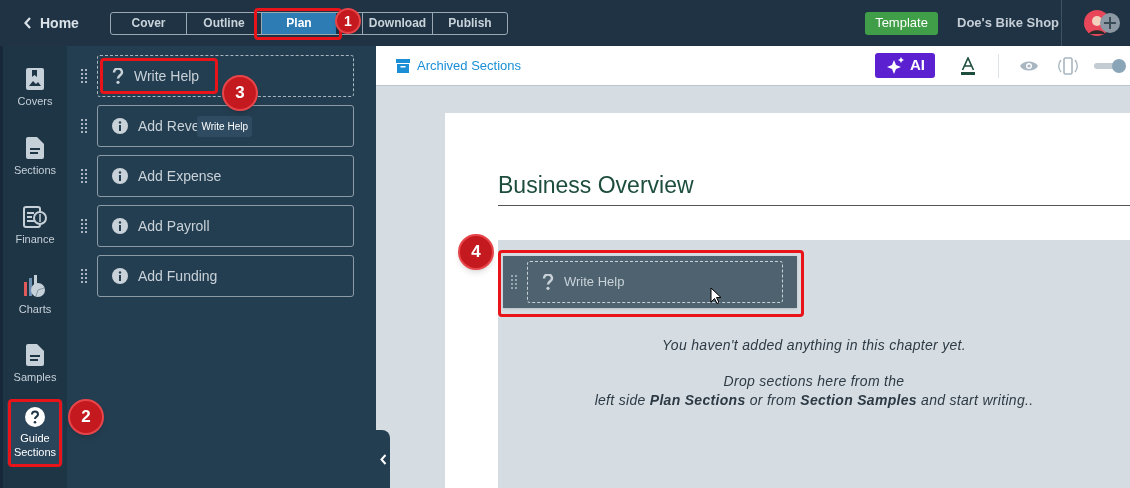  What do you see at coordinates (814, 345) in the screenshot?
I see `empty-message: You haven't added anything in this chapter yet.` at bounding box center [814, 345].